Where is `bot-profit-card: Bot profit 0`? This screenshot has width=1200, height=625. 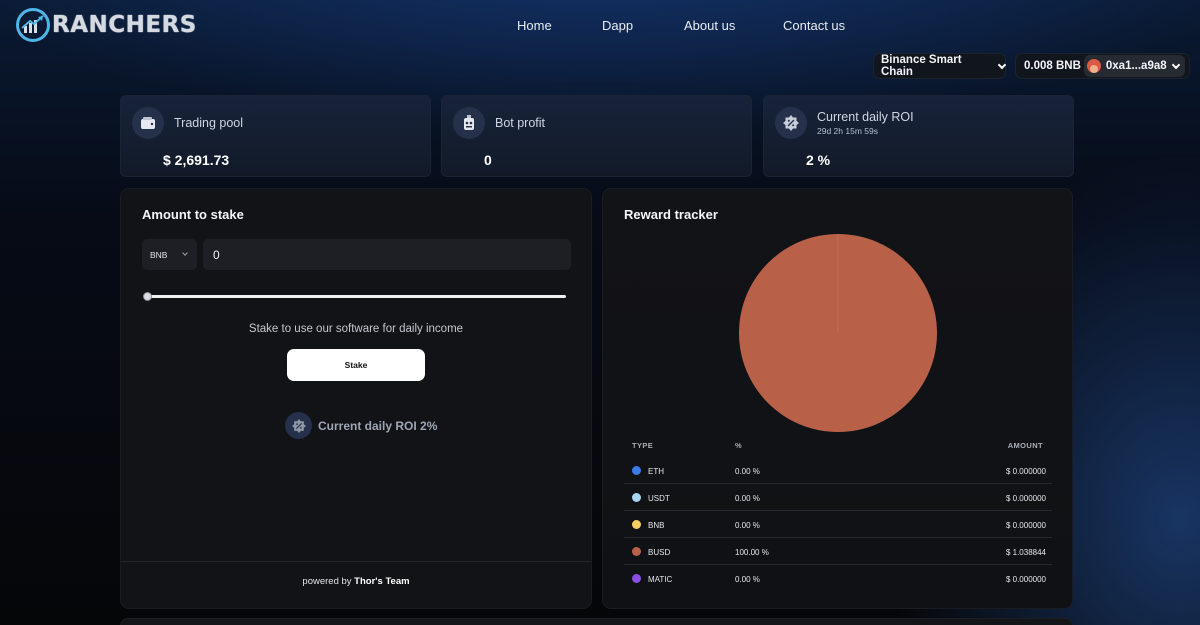 bot-profit-card: Bot profit 0 is located at coordinates (596, 136).